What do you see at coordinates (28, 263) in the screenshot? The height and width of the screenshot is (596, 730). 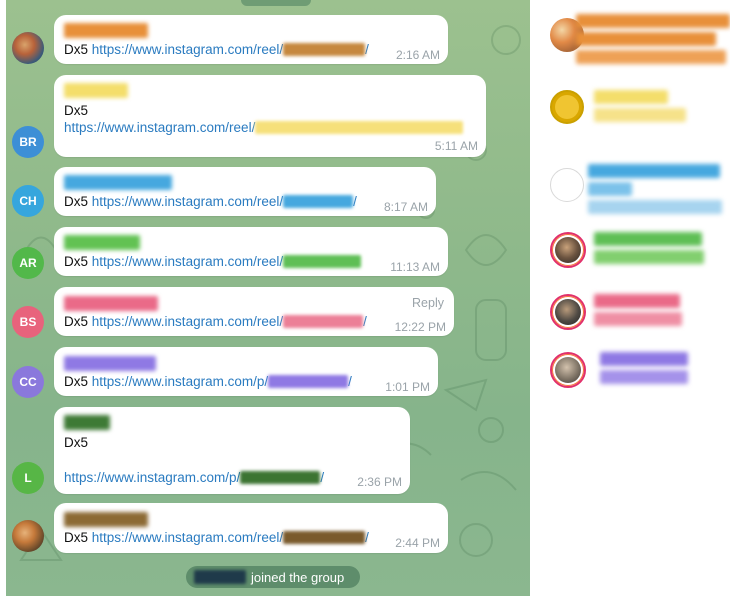 I see `avatar-ar: AR` at bounding box center [28, 263].